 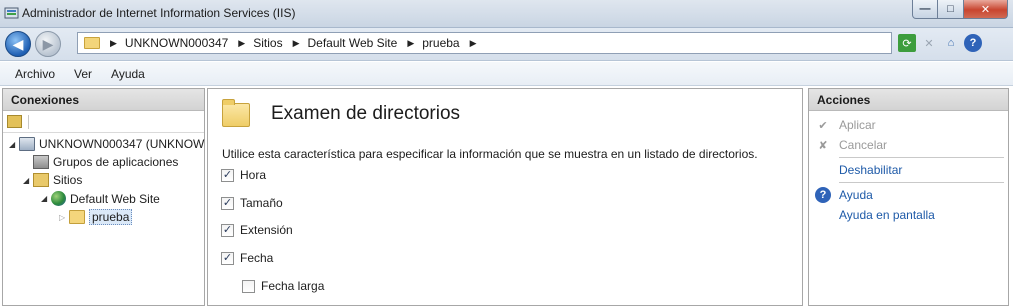 I want to click on checkbox-label: Fecha larga, so click(x=293, y=286).